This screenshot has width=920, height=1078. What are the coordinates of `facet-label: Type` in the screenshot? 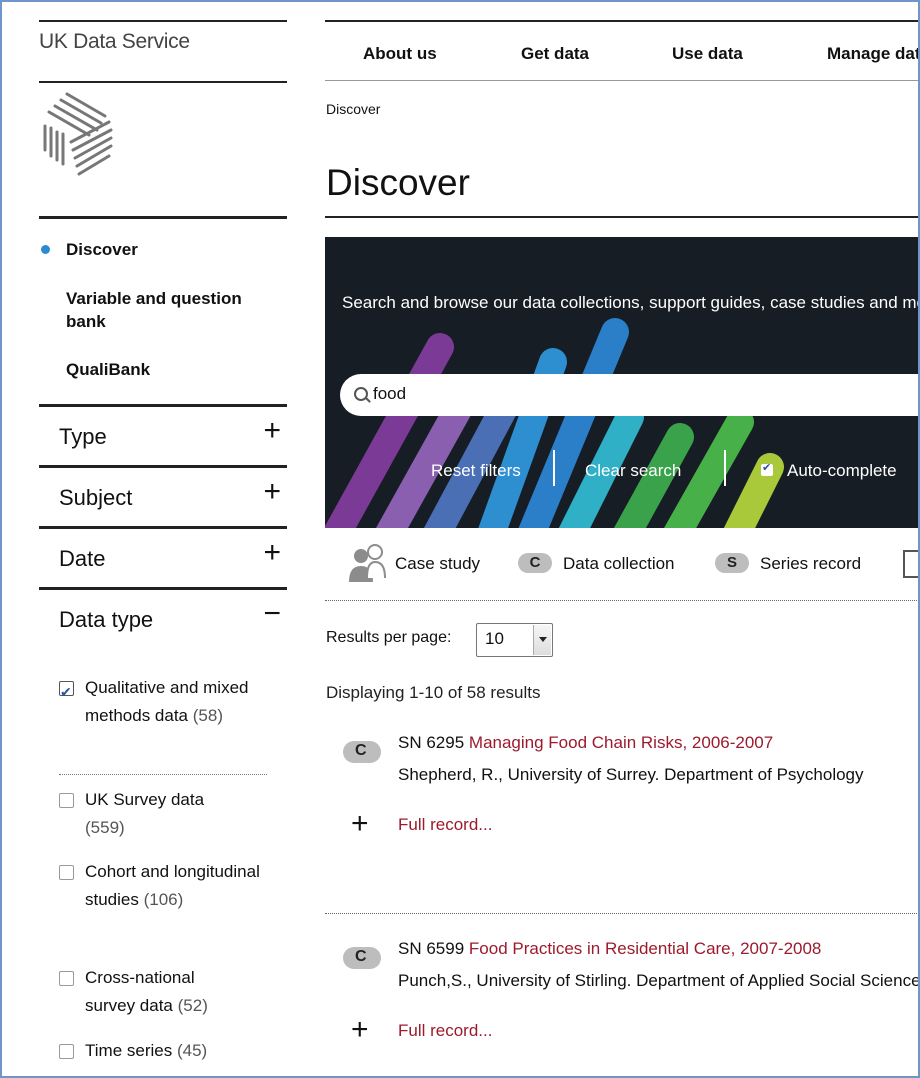 It's located at (83, 436).